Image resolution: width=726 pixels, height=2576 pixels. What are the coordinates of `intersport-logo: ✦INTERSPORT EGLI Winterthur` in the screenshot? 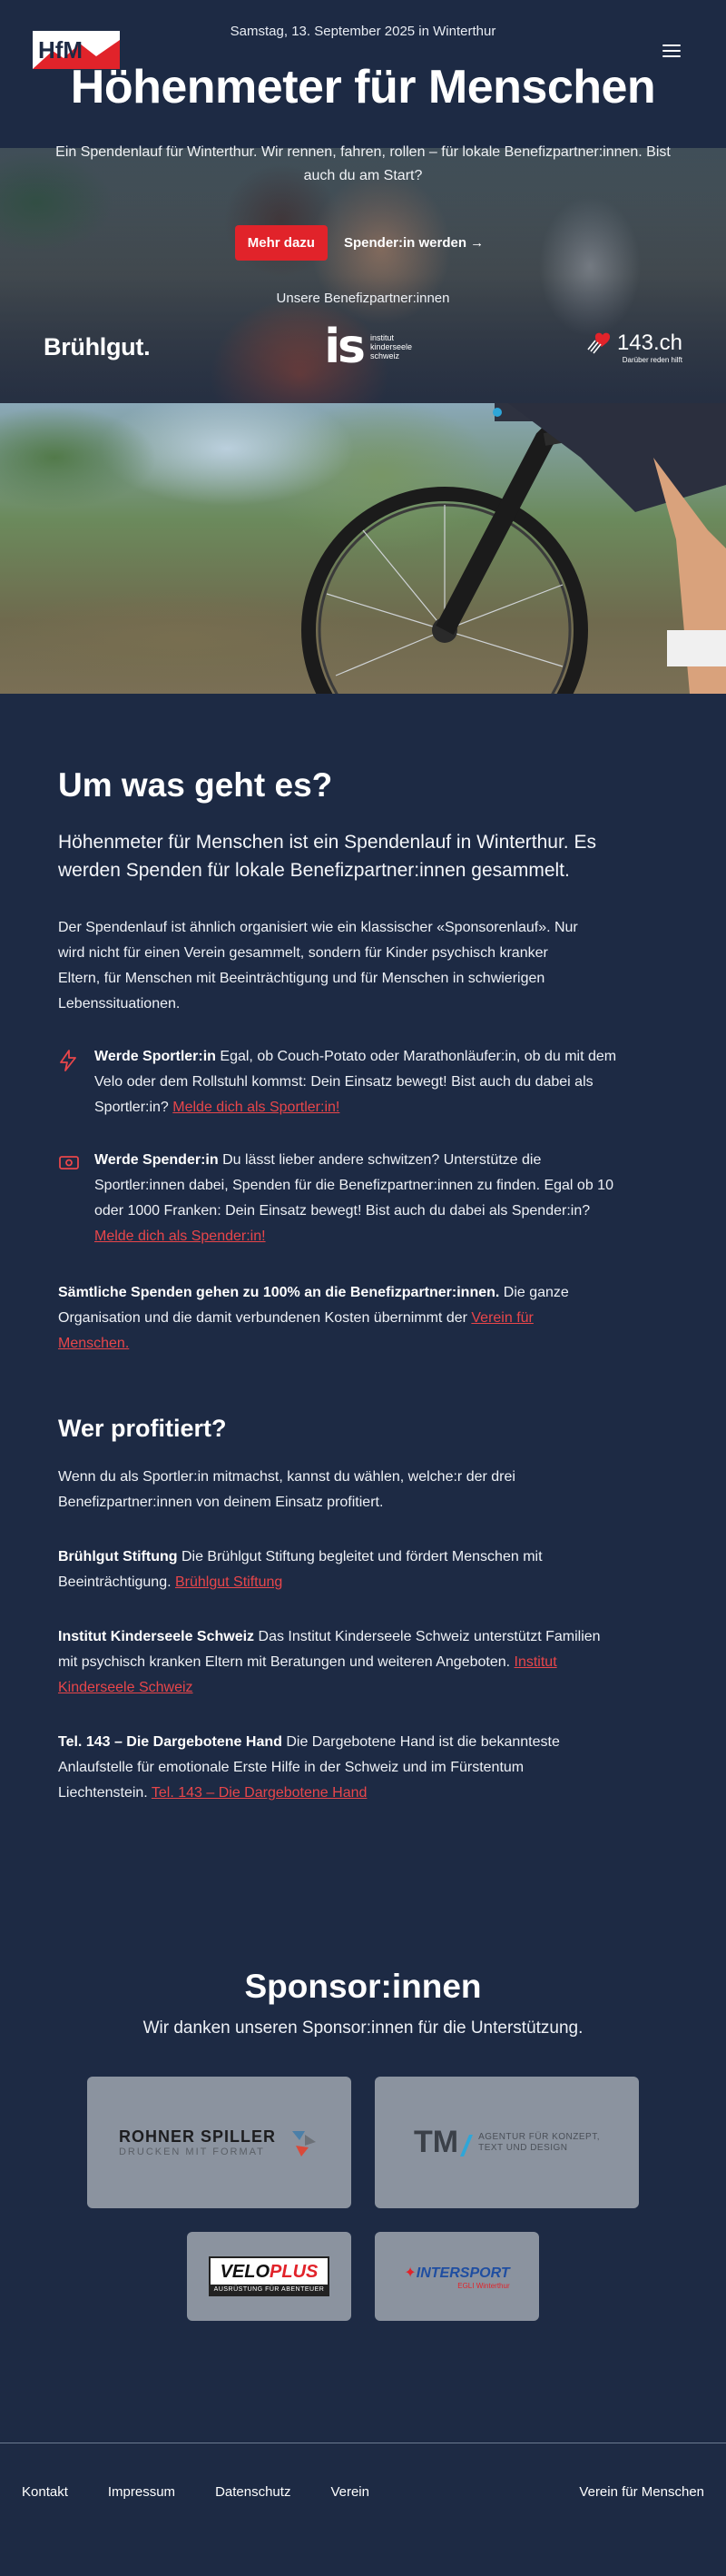 It's located at (456, 2277).